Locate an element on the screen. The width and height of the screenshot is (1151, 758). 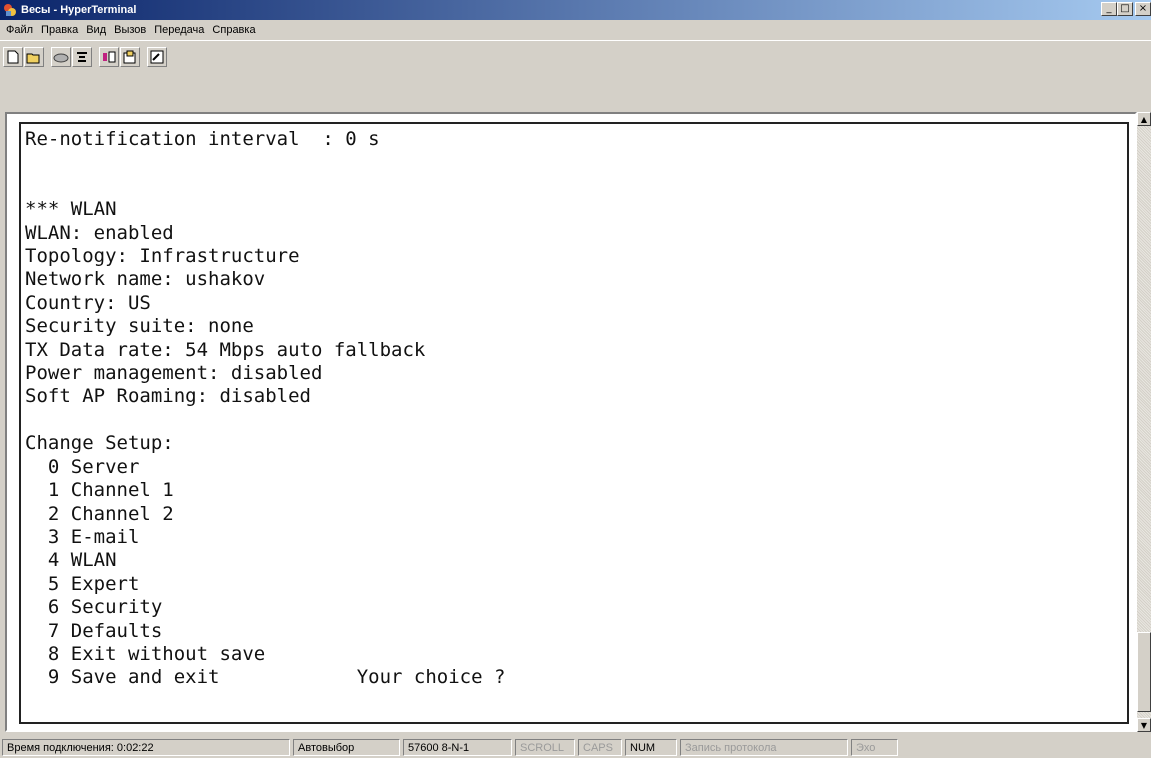
hyperterminal-icon is located at coordinates (10, 10).